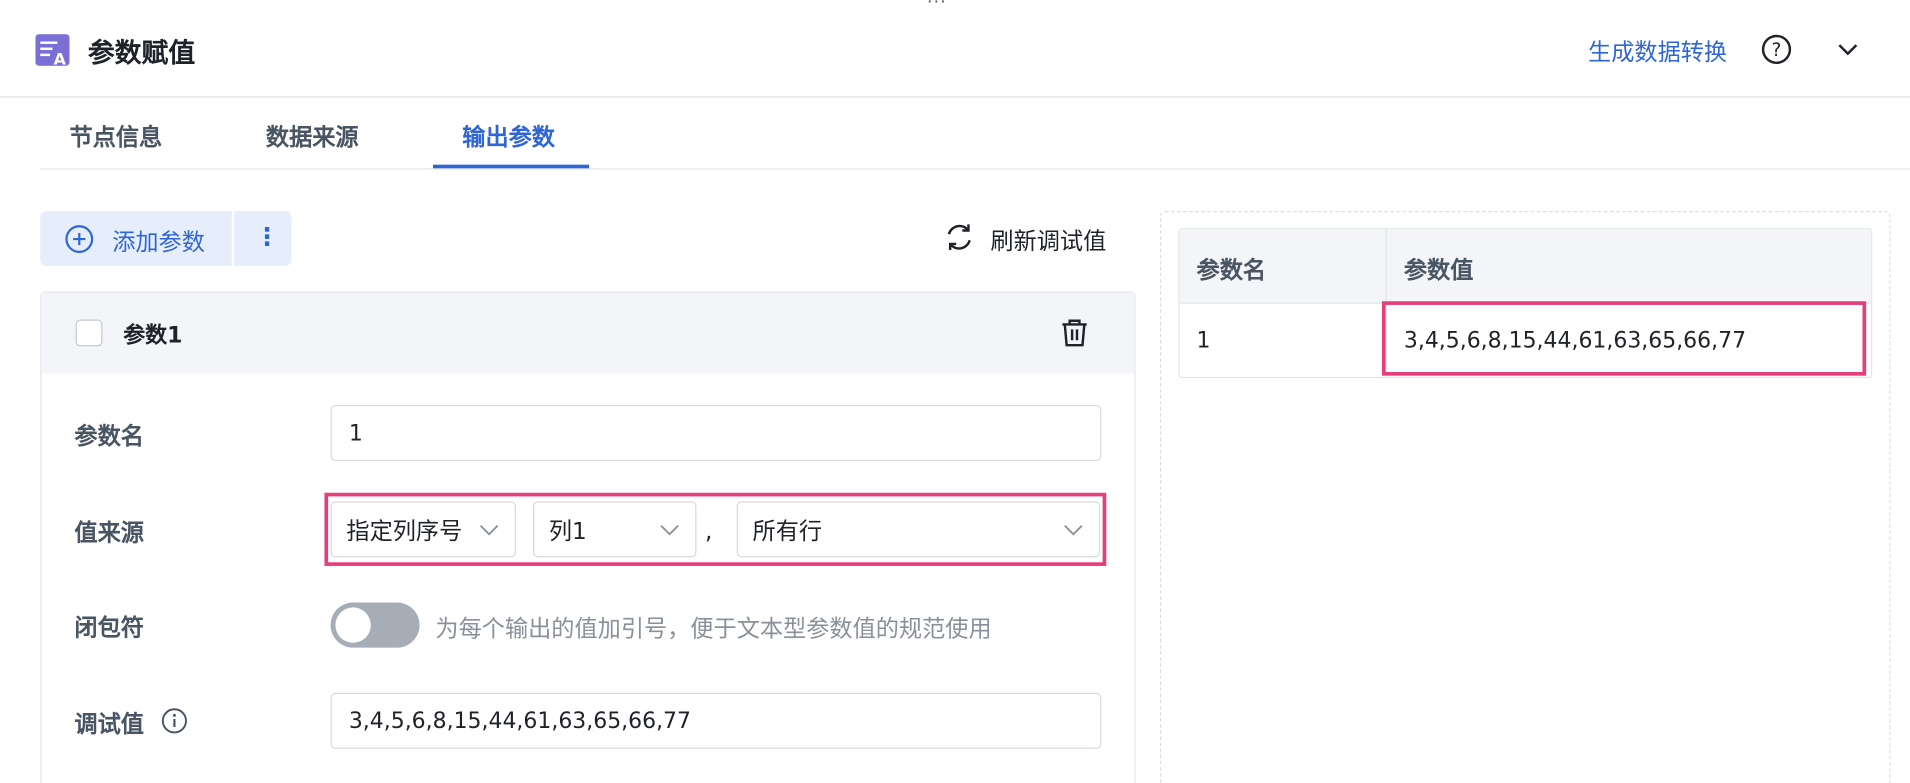 The width and height of the screenshot is (1910, 783). Describe the element at coordinates (267, 236) in the screenshot. I see `more-vertical-icon: ⋮` at that location.